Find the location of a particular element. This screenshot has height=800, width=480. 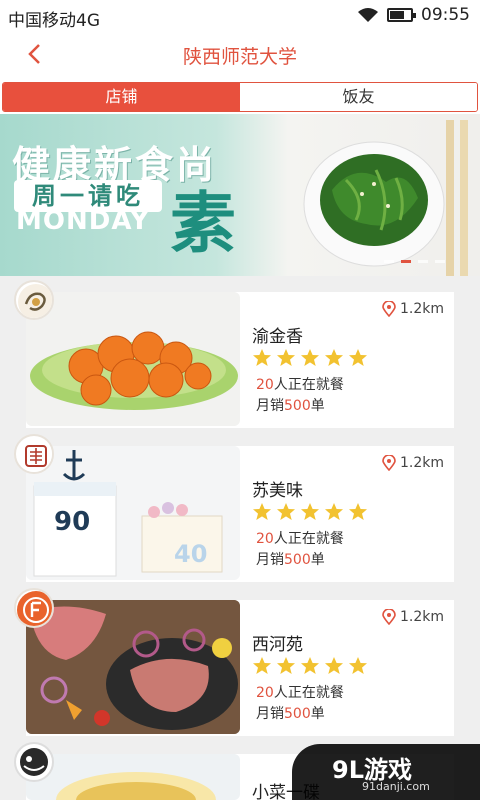

page-title: 陕西师范大学 is located at coordinates (239, 57).